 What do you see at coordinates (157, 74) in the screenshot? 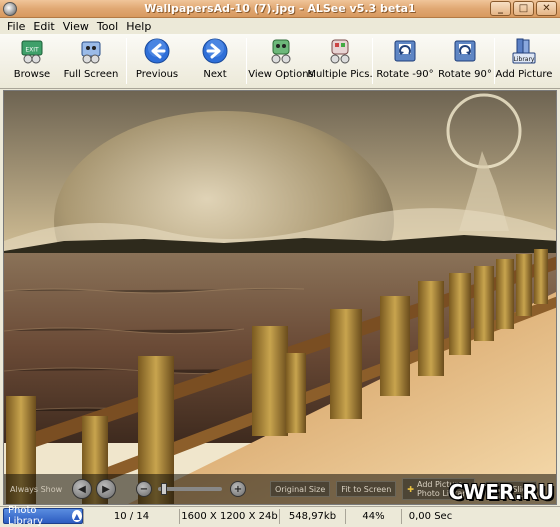
I see `previous-label: Previous` at bounding box center [157, 74].